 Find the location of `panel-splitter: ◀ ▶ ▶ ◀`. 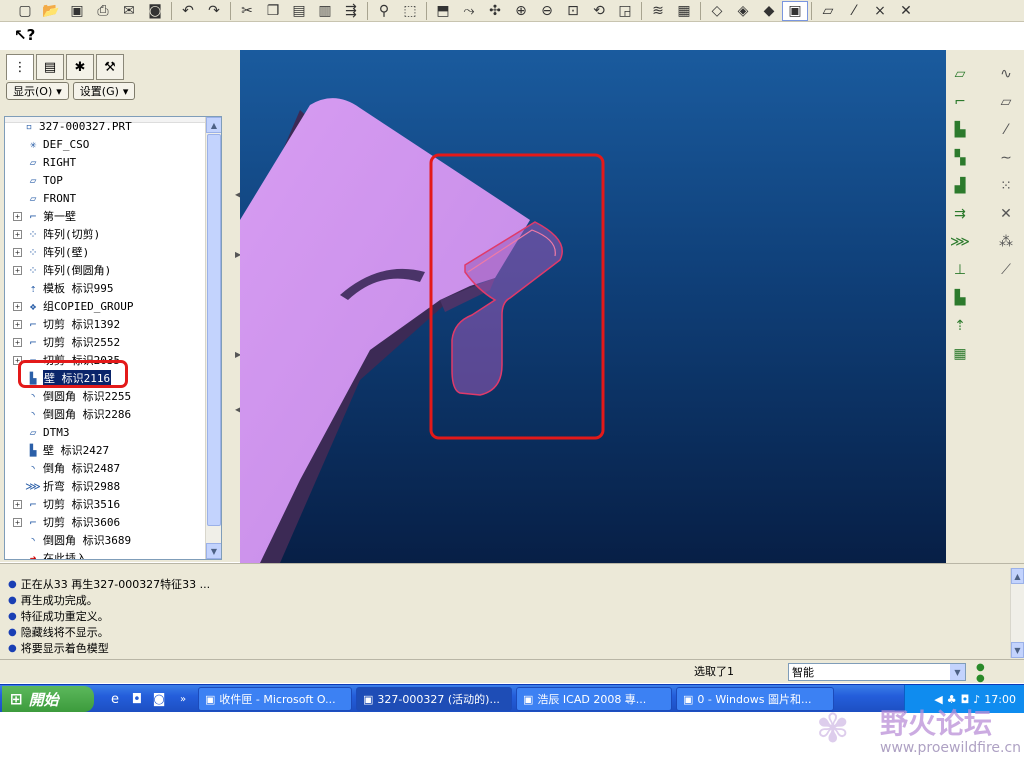

panel-splitter: ◀ ▶ ▶ ◀ is located at coordinates (233, 306).